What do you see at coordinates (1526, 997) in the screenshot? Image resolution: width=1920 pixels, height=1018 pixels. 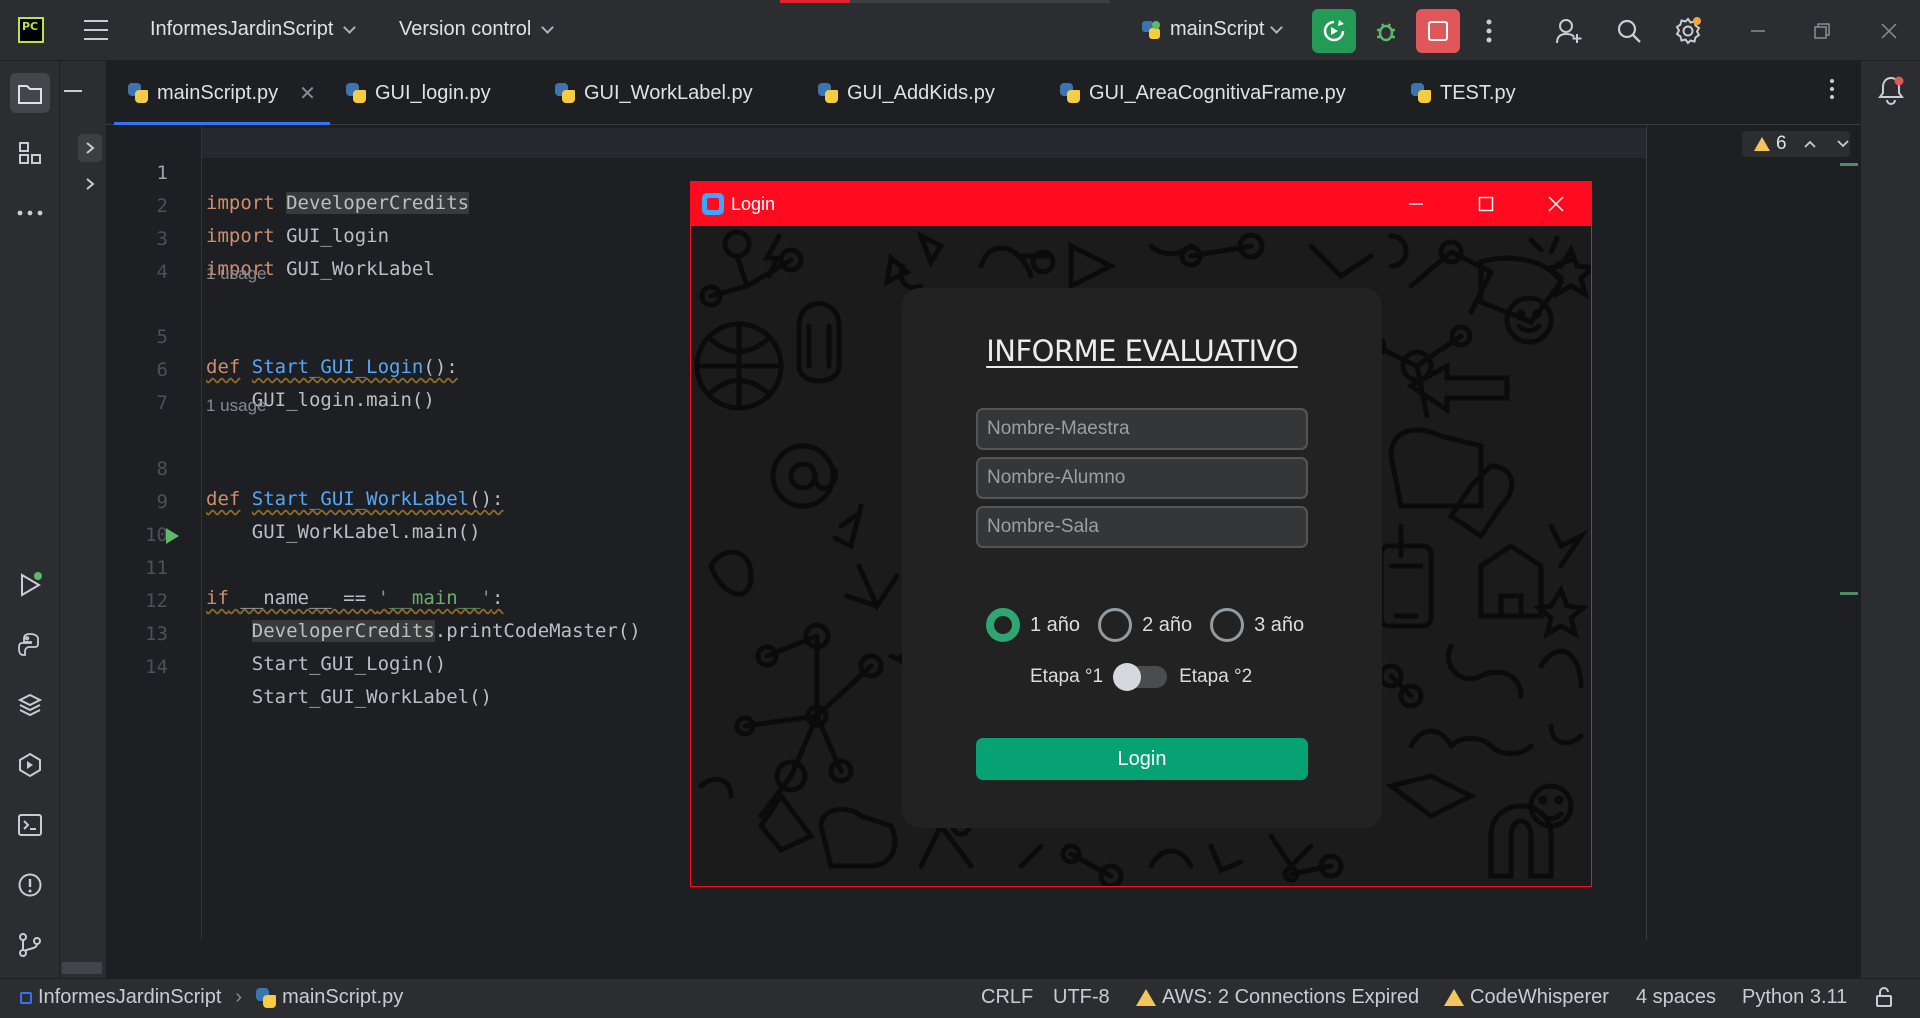 I see `codewhisperer-status: CodeWhisperer` at bounding box center [1526, 997].